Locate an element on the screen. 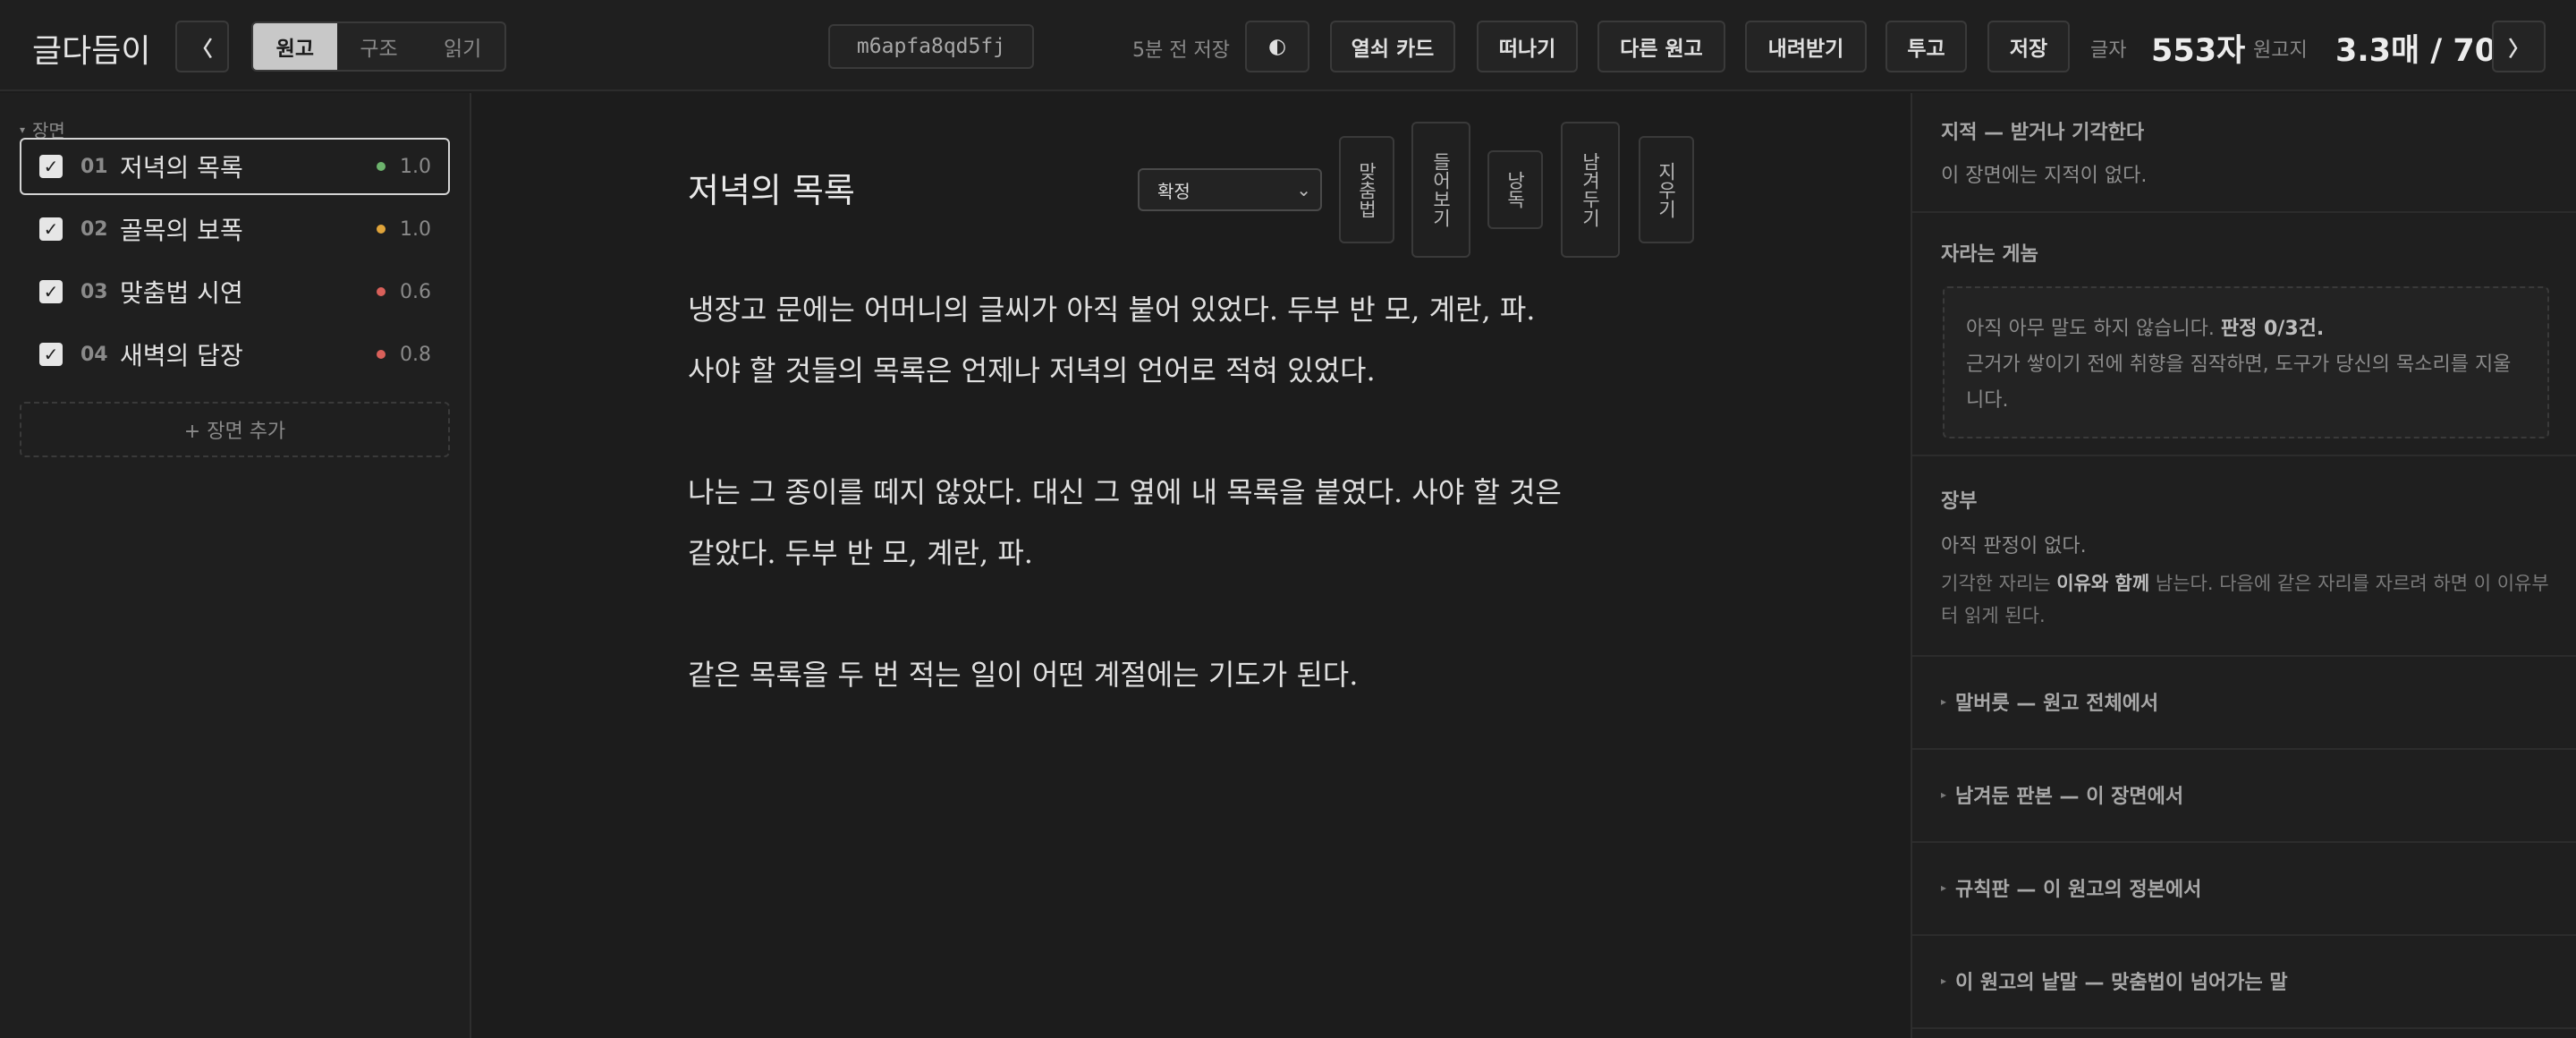 The height and width of the screenshot is (1038, 2576). paragraph: 같은 목록을 두 번 적는 일이 어떤 계절에는 기도가 된다. is located at coordinates (1215, 674).